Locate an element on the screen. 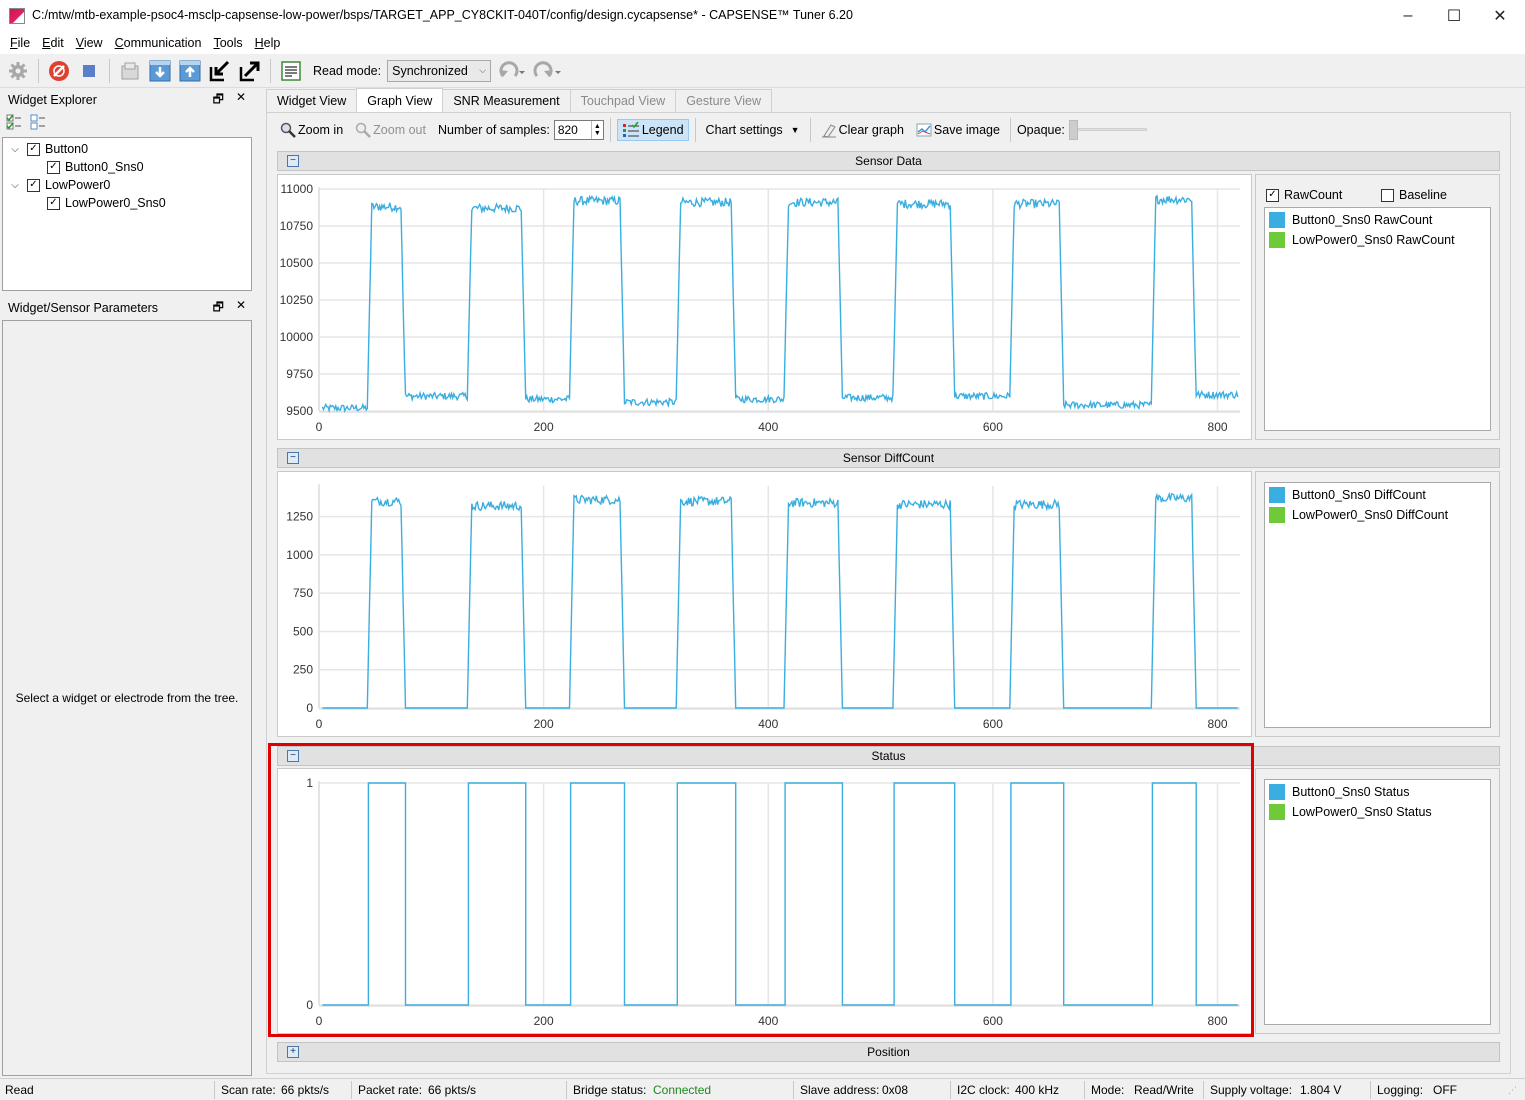 The width and height of the screenshot is (1525, 1100). tree-item-lowpower0-sns0: ✓ LowPower0_Sns0 is located at coordinates (127, 203).